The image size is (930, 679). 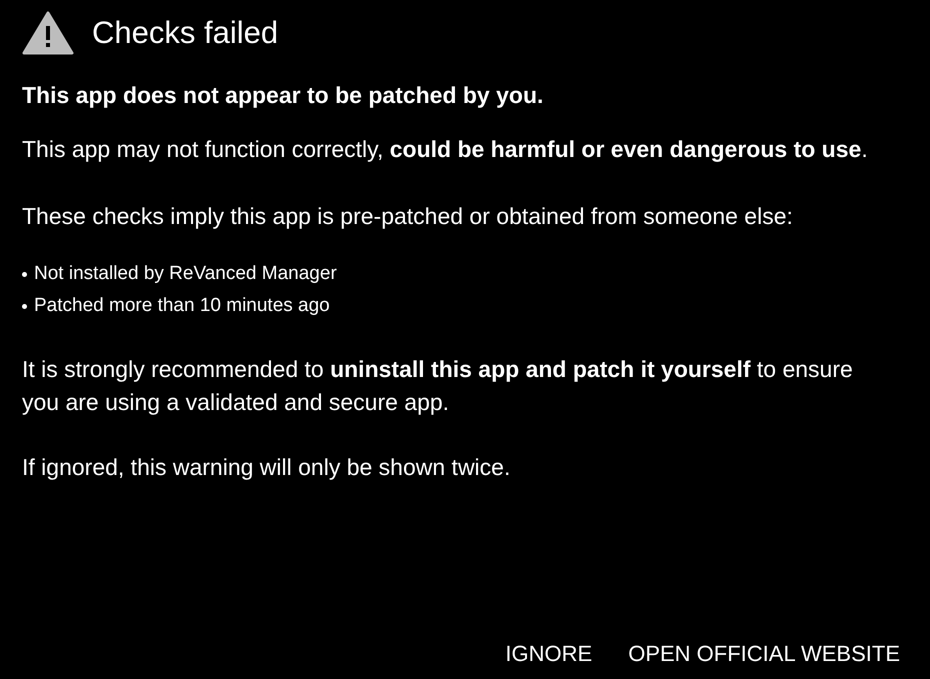 What do you see at coordinates (48, 33) in the screenshot?
I see `warning-icon` at bounding box center [48, 33].